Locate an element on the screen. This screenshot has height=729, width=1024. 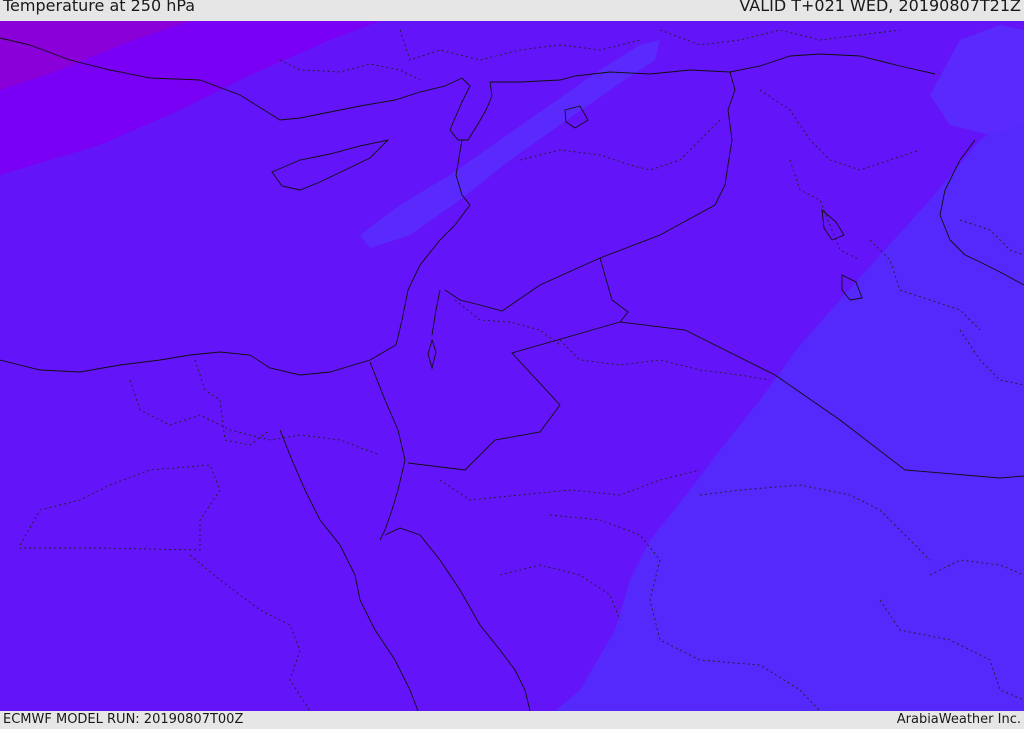
valid-time-label: VALID T+021 WED, 20190807T21Z is located at coordinates (880, 7).